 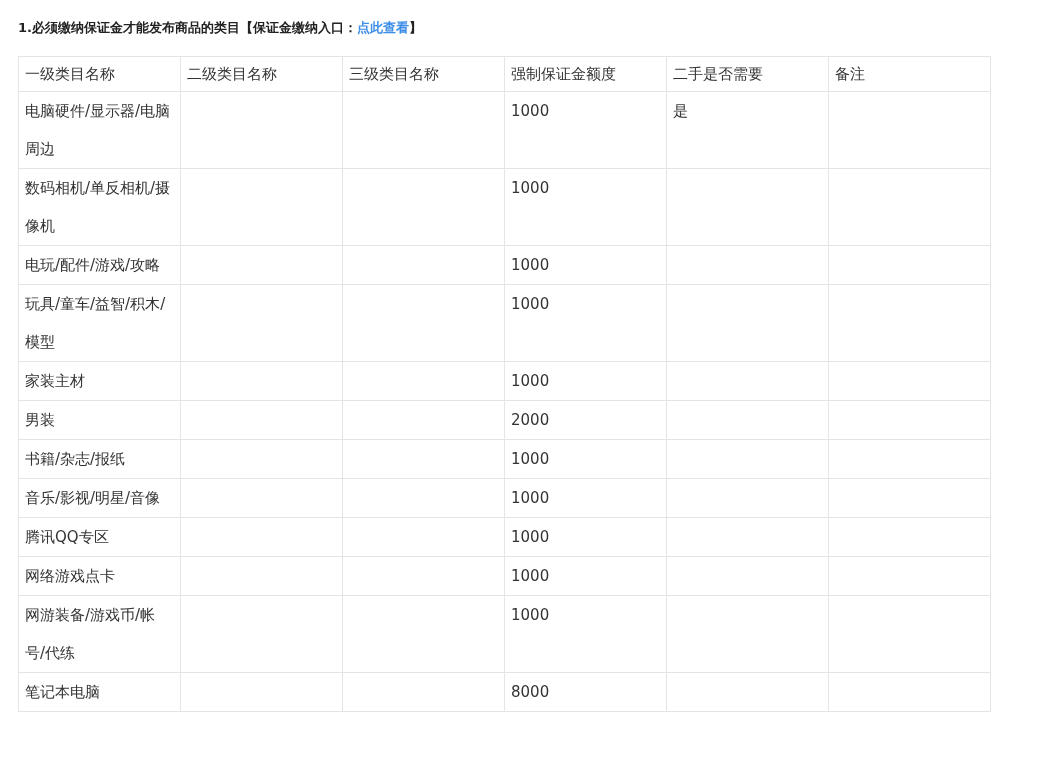 I want to click on column-header: 一级类目名称, so click(x=99, y=74).